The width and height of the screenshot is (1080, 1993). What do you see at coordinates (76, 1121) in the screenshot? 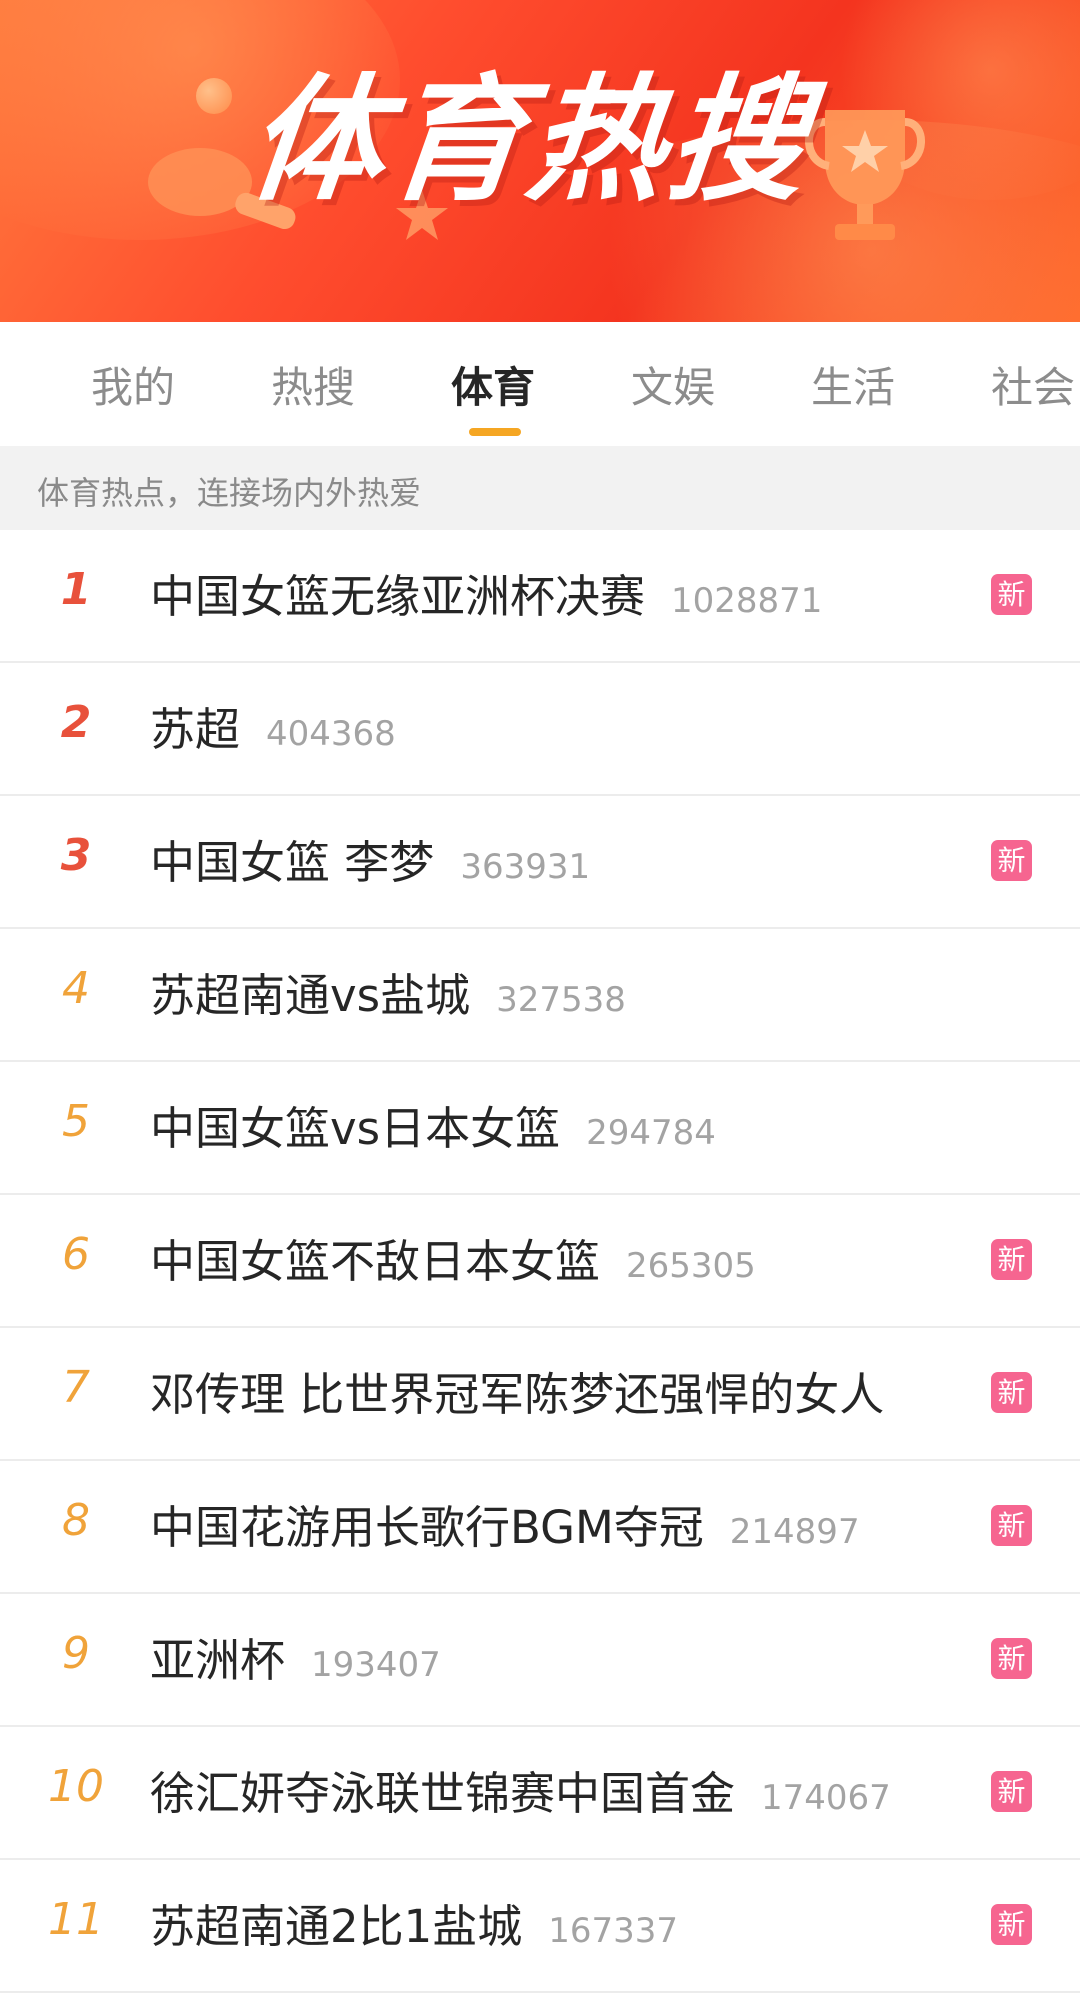
I see `rank-number: 5` at bounding box center [76, 1121].